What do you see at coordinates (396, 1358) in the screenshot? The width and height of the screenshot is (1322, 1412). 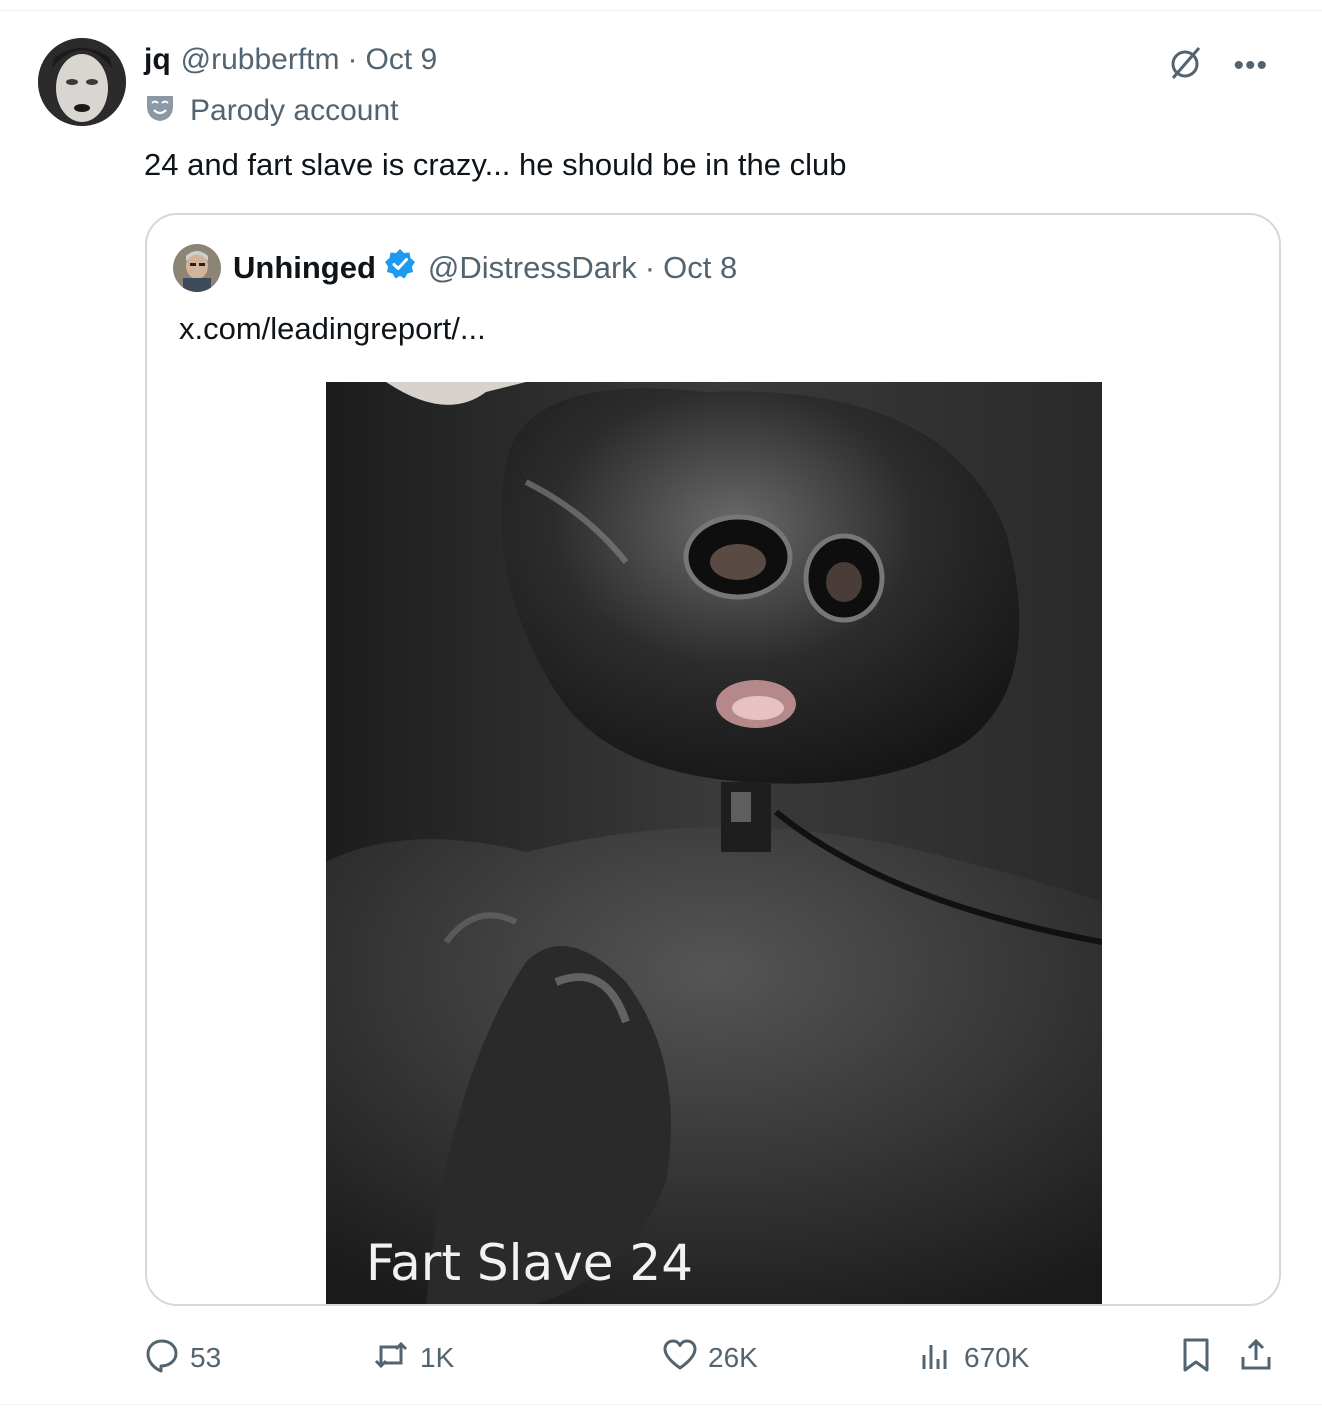 I see `repost-icon` at bounding box center [396, 1358].